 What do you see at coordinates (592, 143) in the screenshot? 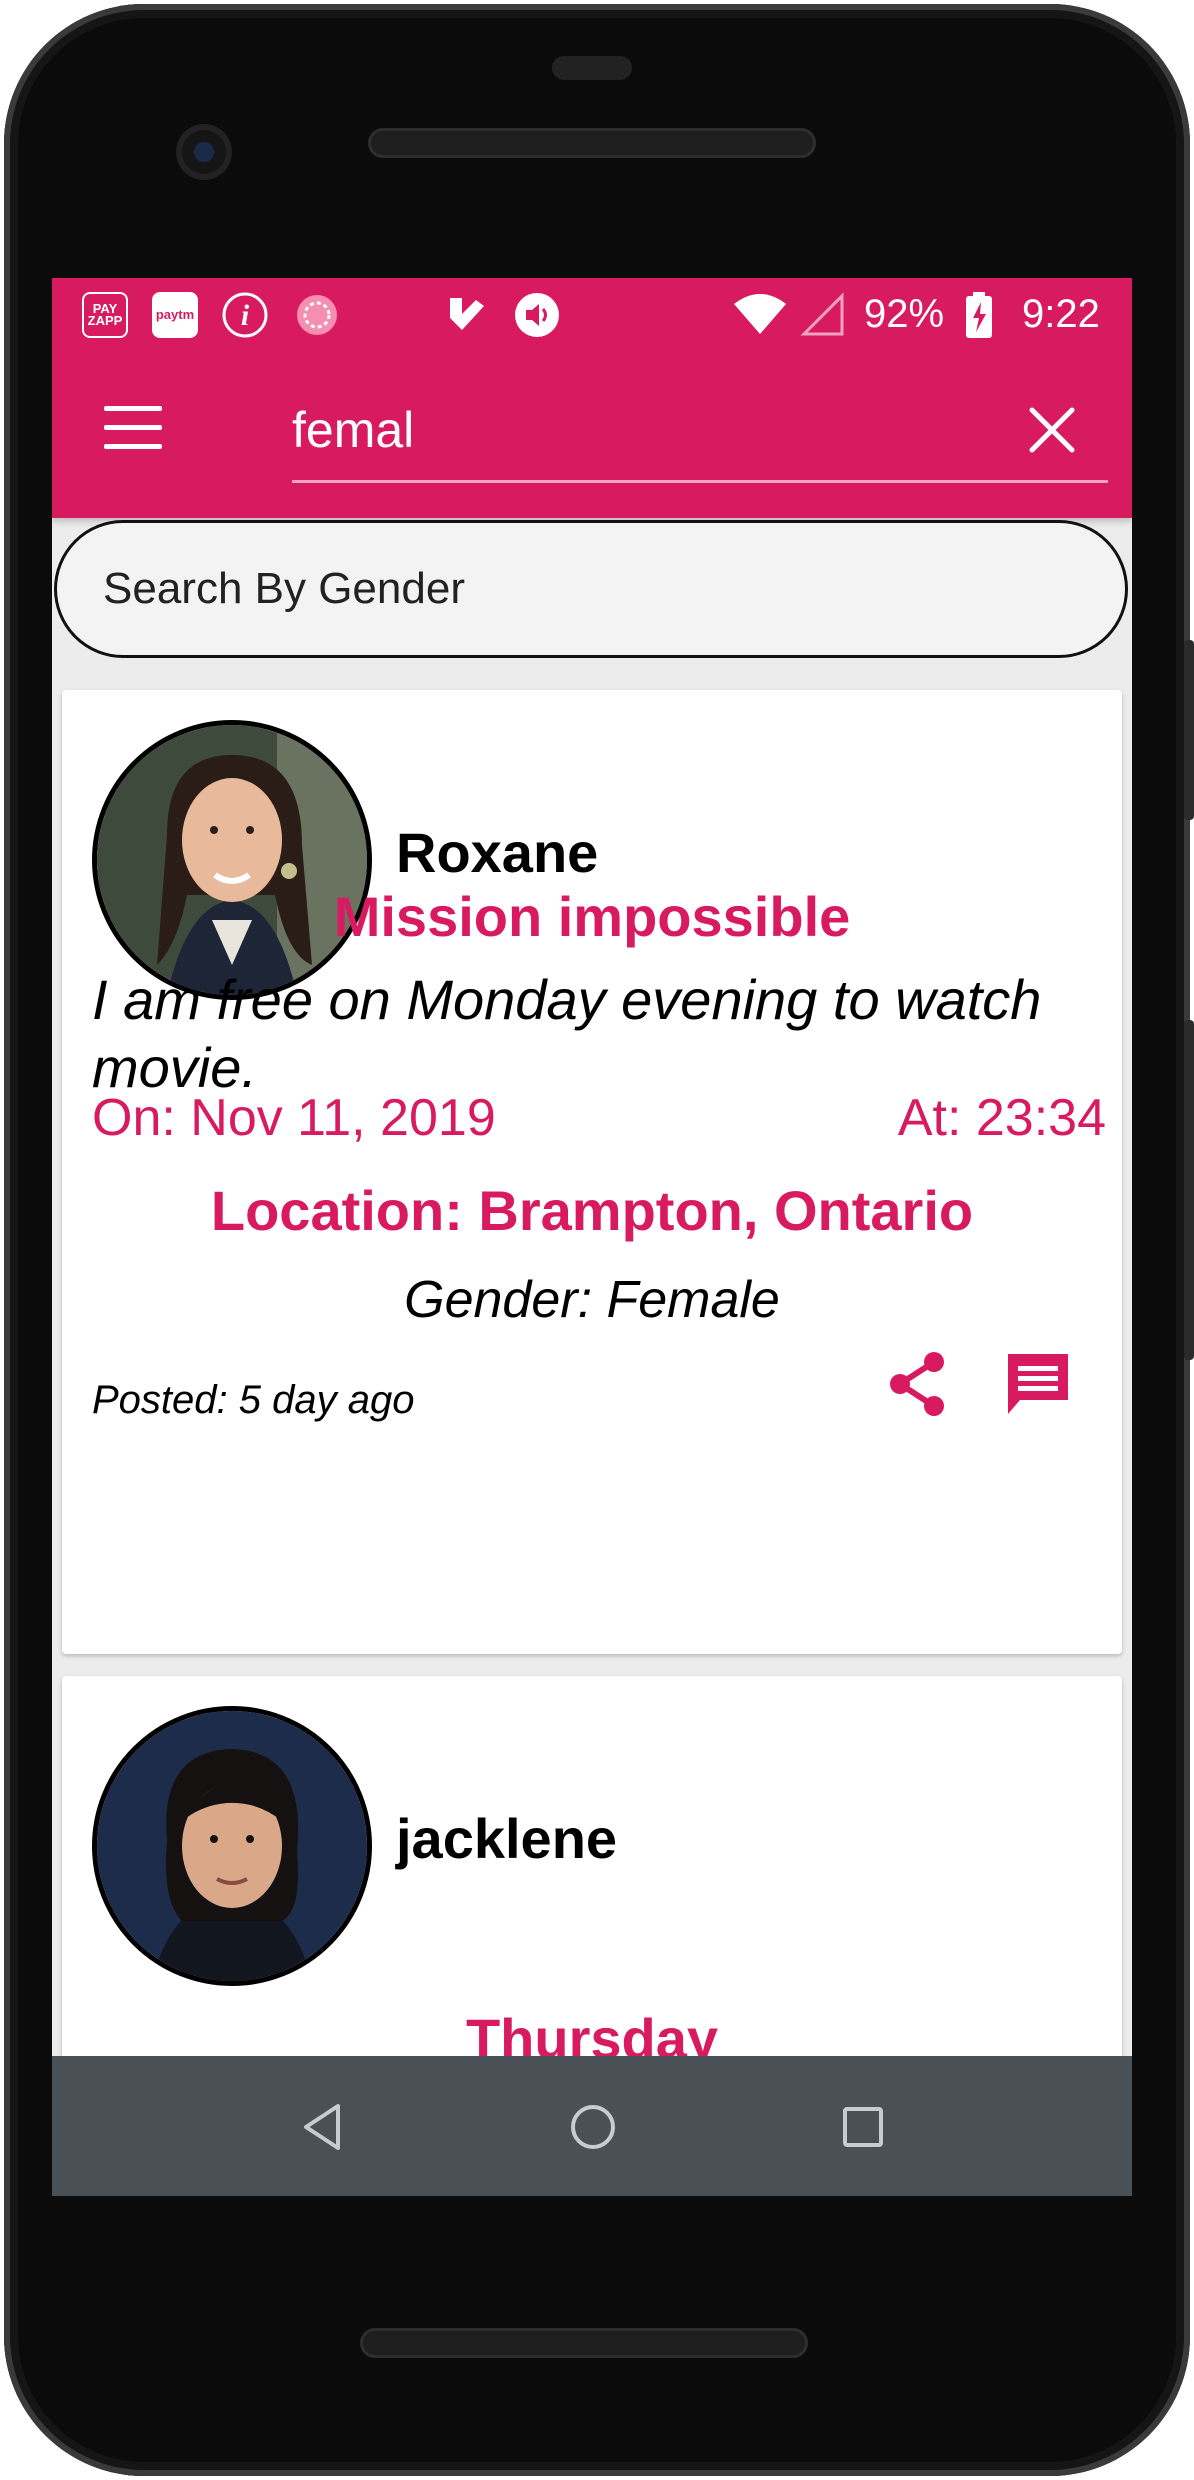
I see `top-speaker` at bounding box center [592, 143].